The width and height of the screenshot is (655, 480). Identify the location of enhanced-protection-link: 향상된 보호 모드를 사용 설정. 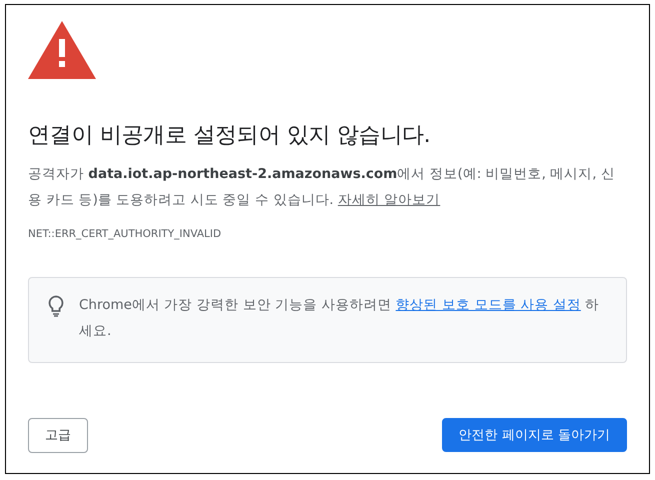
(488, 305).